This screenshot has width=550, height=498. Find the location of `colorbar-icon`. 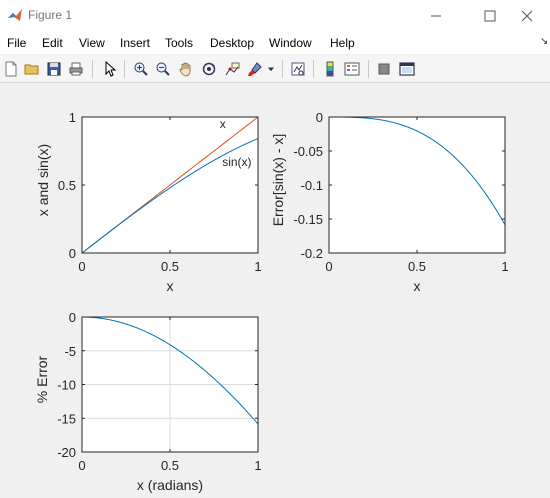

colorbar-icon is located at coordinates (330, 69).